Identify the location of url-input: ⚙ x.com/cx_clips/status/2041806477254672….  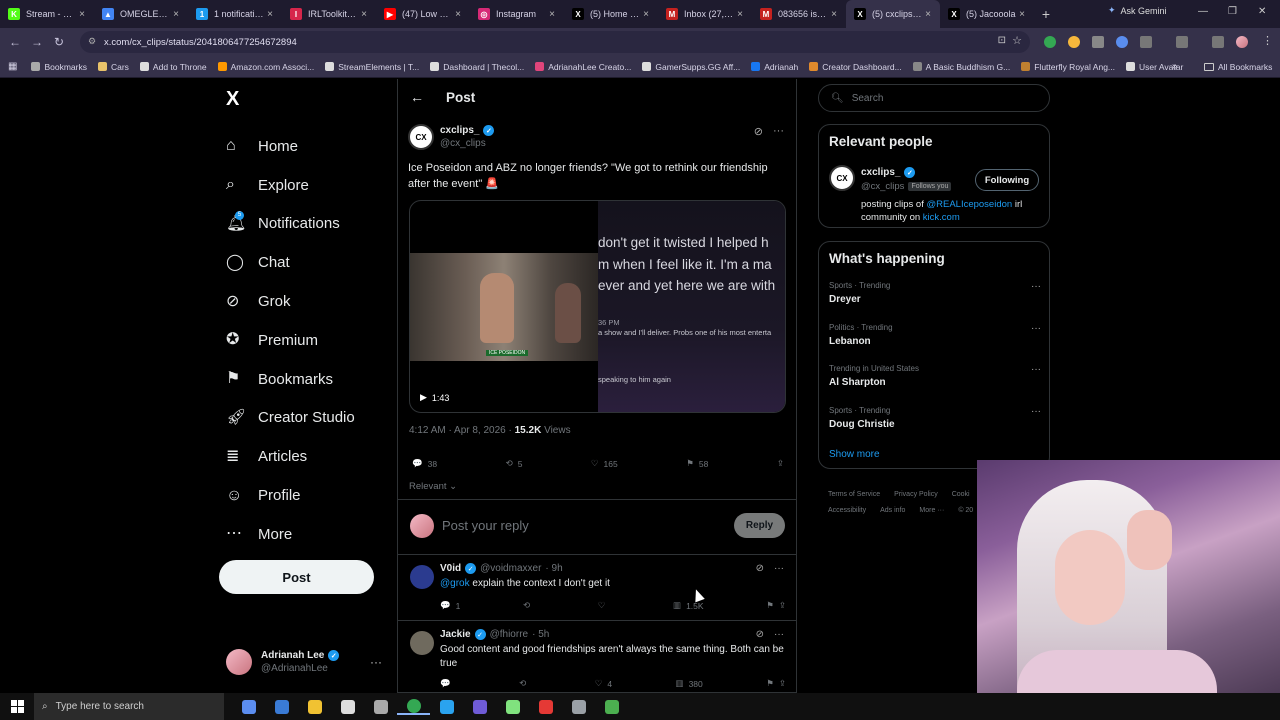
(555, 42).